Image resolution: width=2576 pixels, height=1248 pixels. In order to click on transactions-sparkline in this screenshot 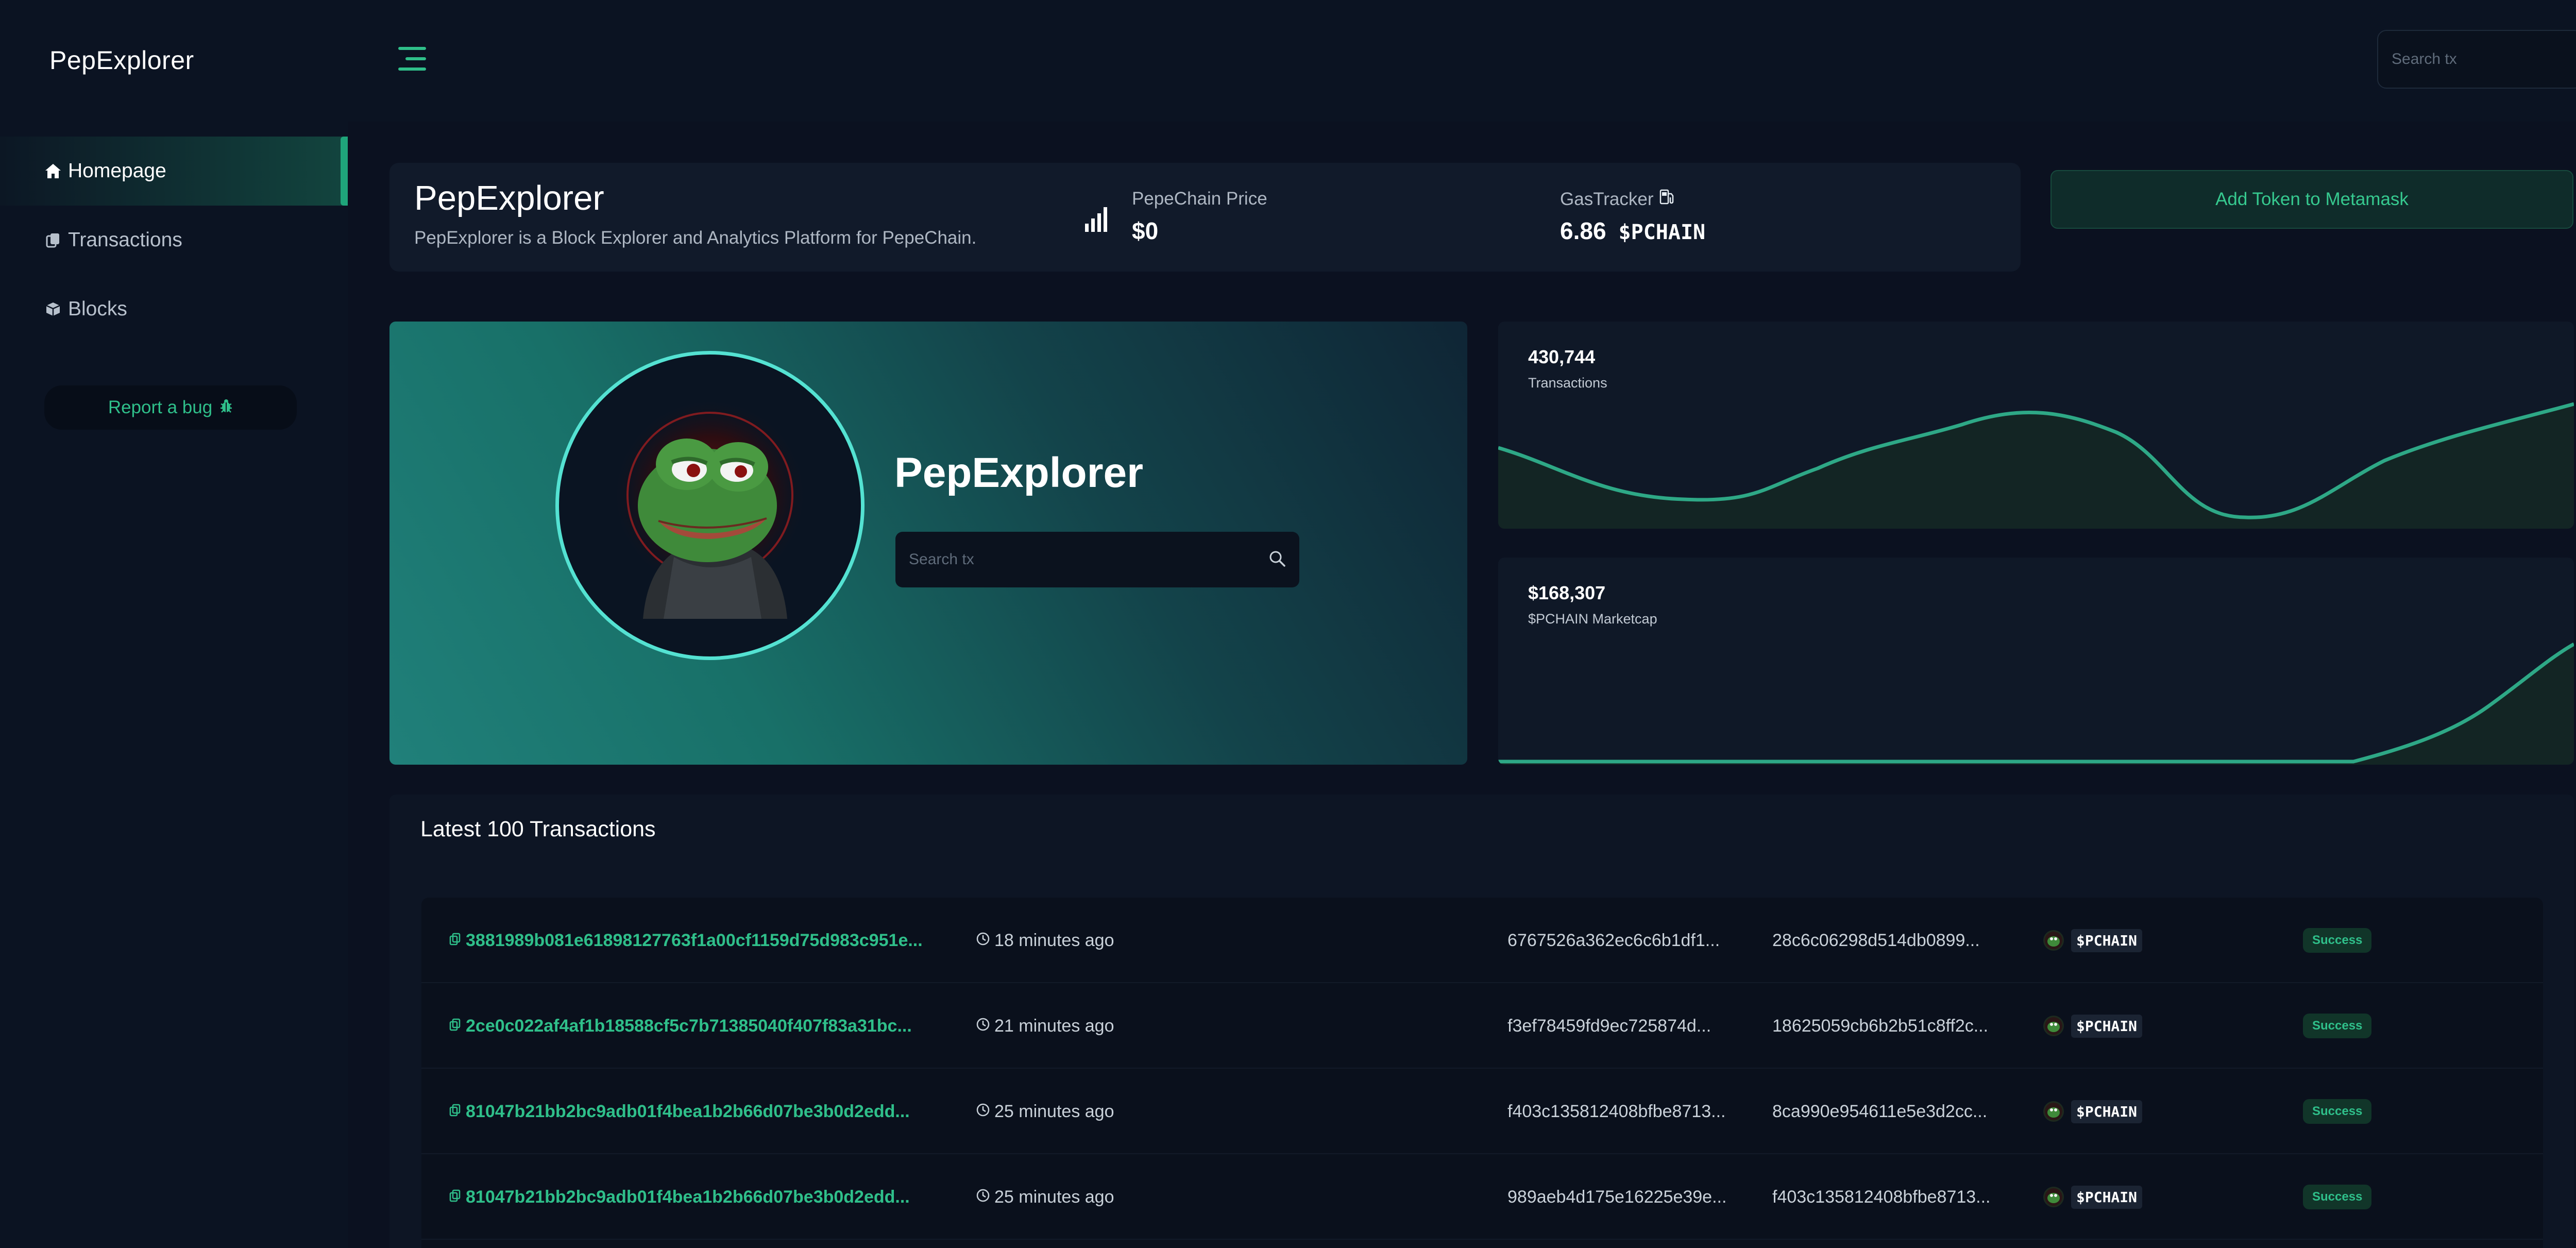, I will do `click(2036, 466)`.